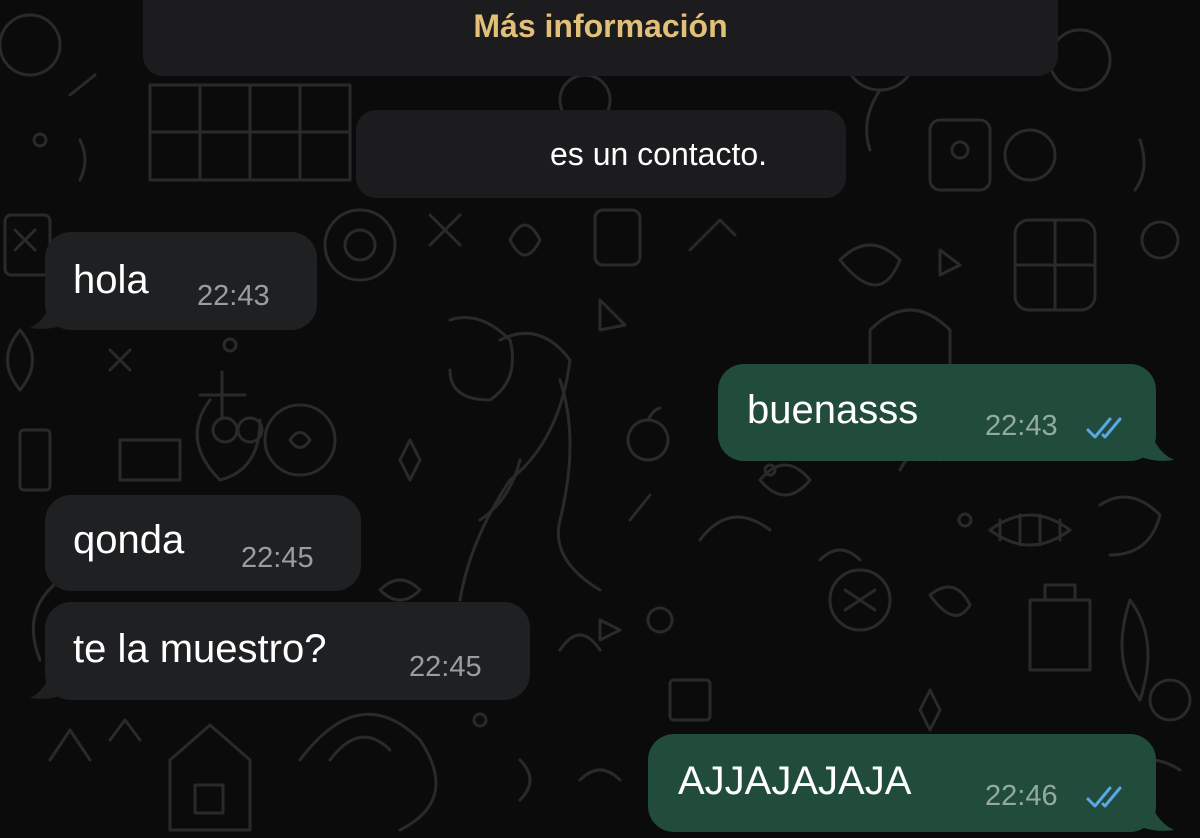 Image resolution: width=1200 pixels, height=838 pixels. I want to click on more-info-link: Más información, so click(600, 26).